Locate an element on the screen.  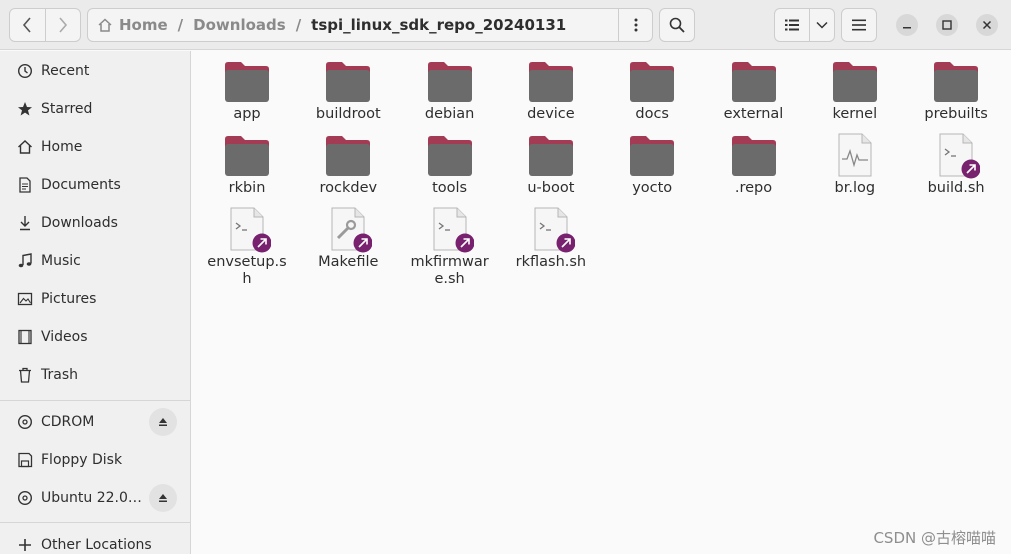
file-item-device: device is located at coordinates (551, 90).